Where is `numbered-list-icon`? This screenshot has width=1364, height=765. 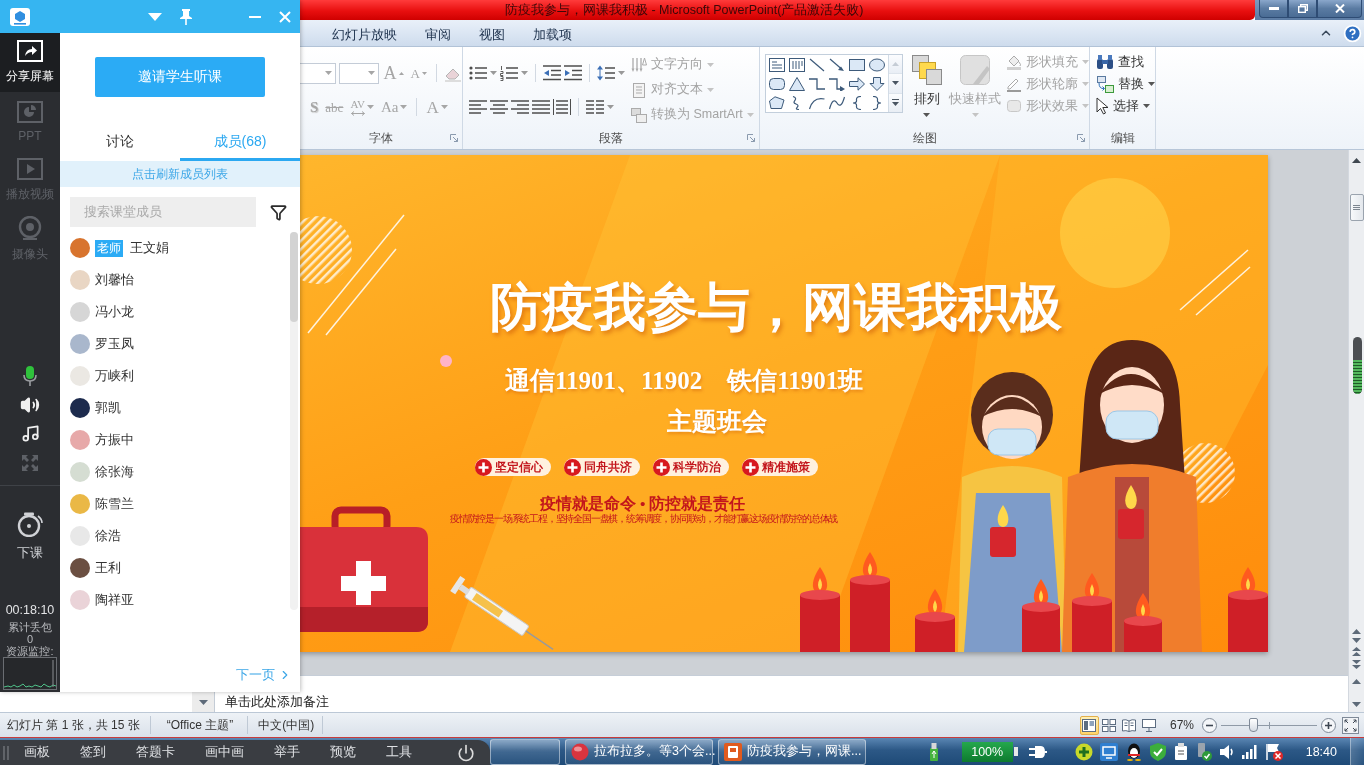
numbered-list-icon is located at coordinates (509, 73).